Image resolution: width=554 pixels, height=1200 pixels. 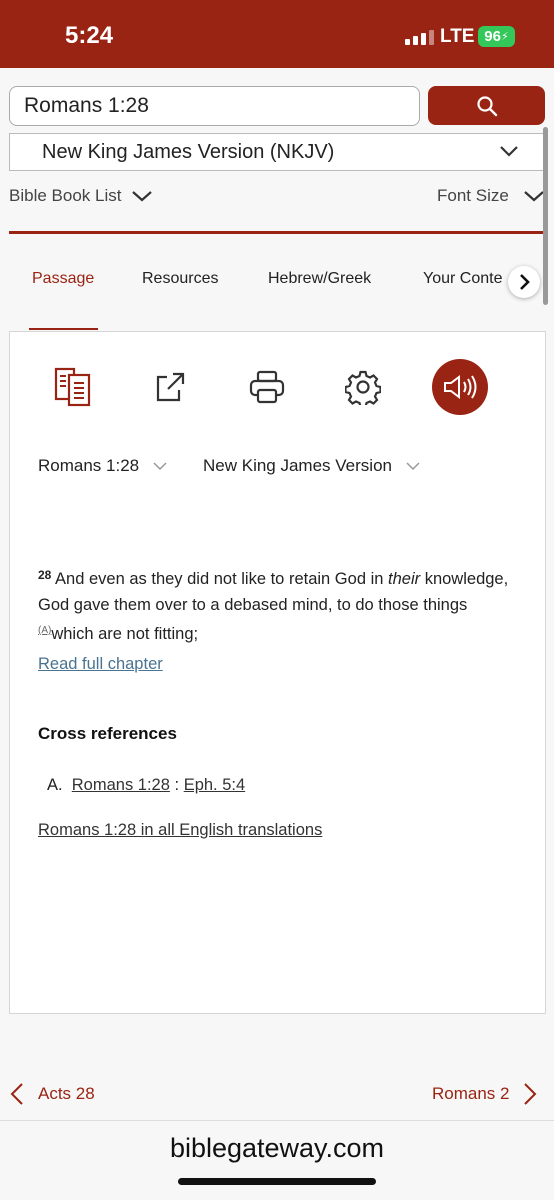 I want to click on home-indicator, so click(x=277, y=1181).